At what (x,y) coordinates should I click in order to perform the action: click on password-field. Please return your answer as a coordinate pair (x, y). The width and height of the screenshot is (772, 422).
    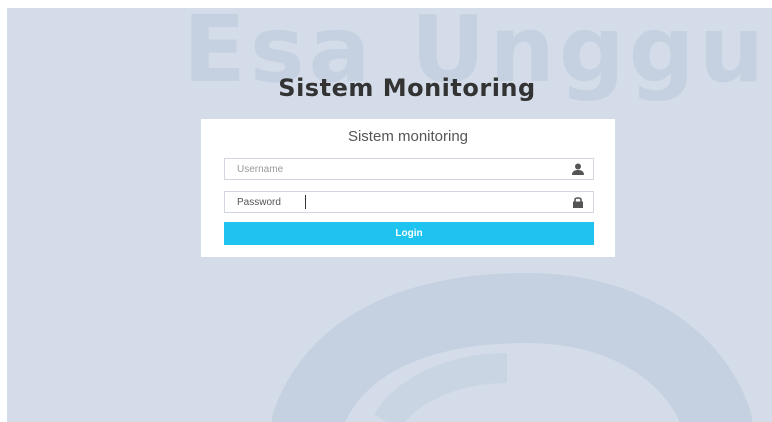
    Looking at the image, I should click on (409, 202).